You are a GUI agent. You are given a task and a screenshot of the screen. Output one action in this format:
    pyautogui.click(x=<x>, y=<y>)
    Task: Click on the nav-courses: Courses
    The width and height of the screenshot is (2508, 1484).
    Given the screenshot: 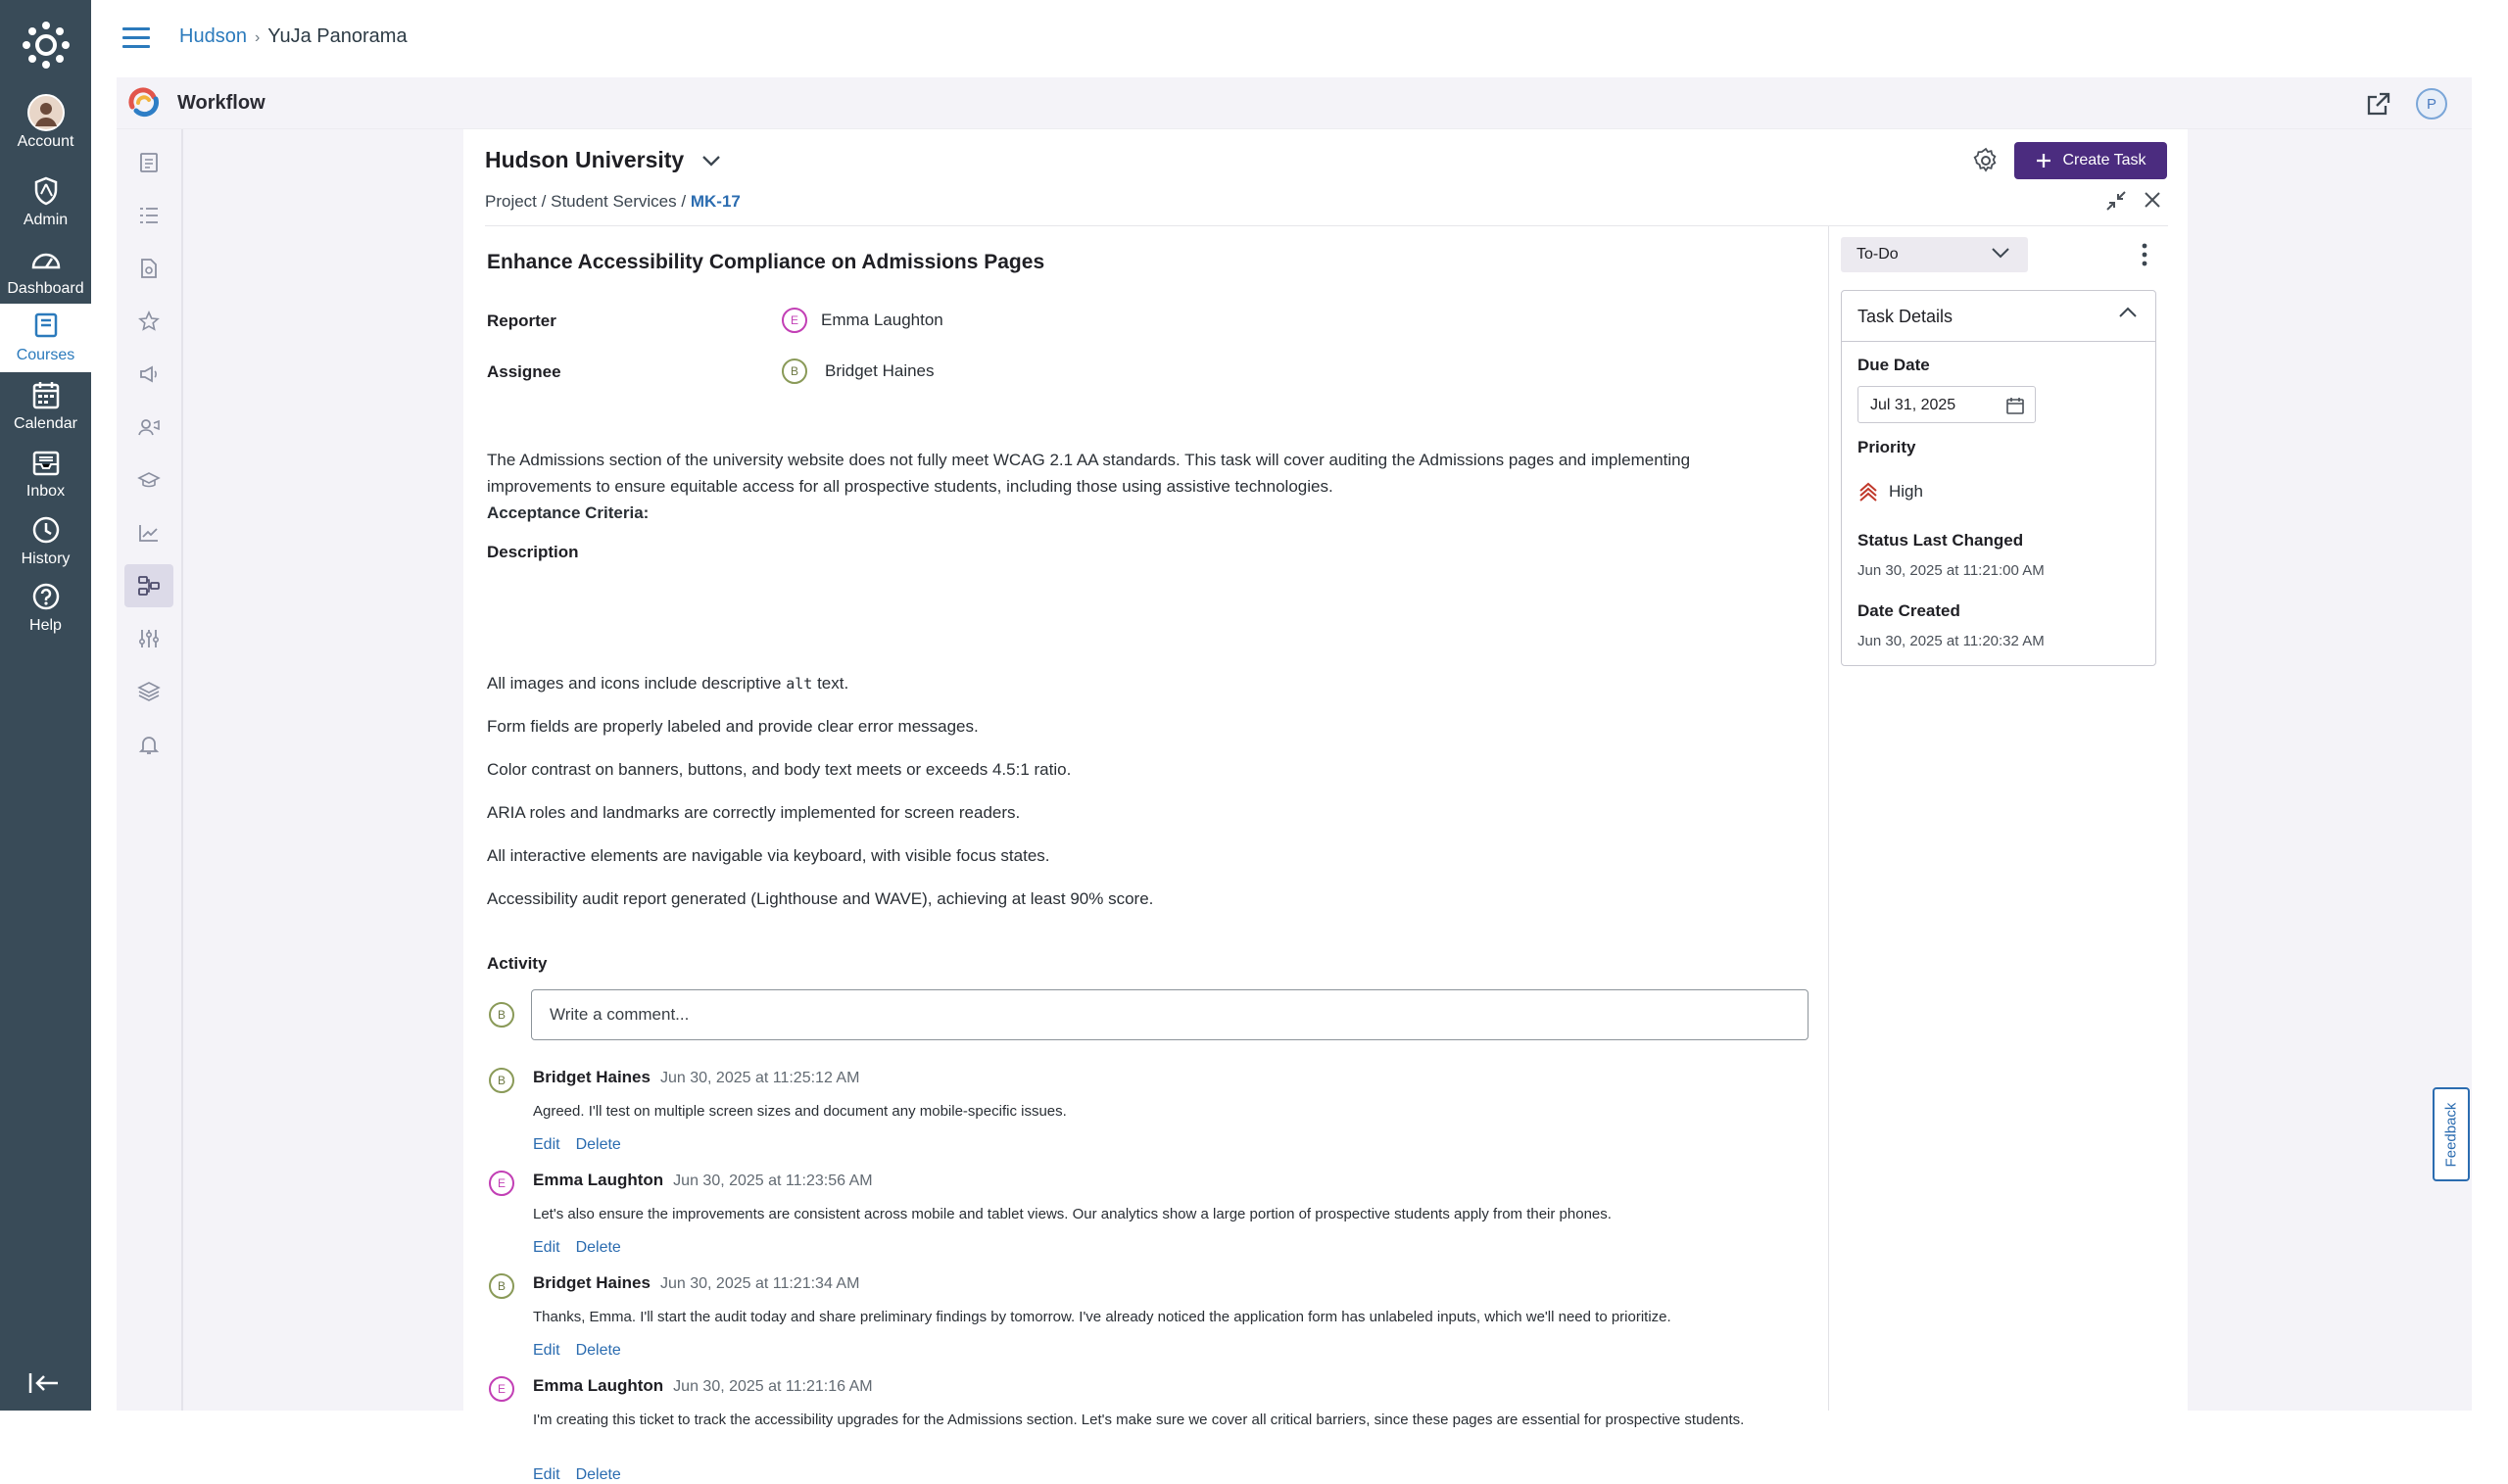 What is the action you would take?
    pyautogui.click(x=45, y=338)
    